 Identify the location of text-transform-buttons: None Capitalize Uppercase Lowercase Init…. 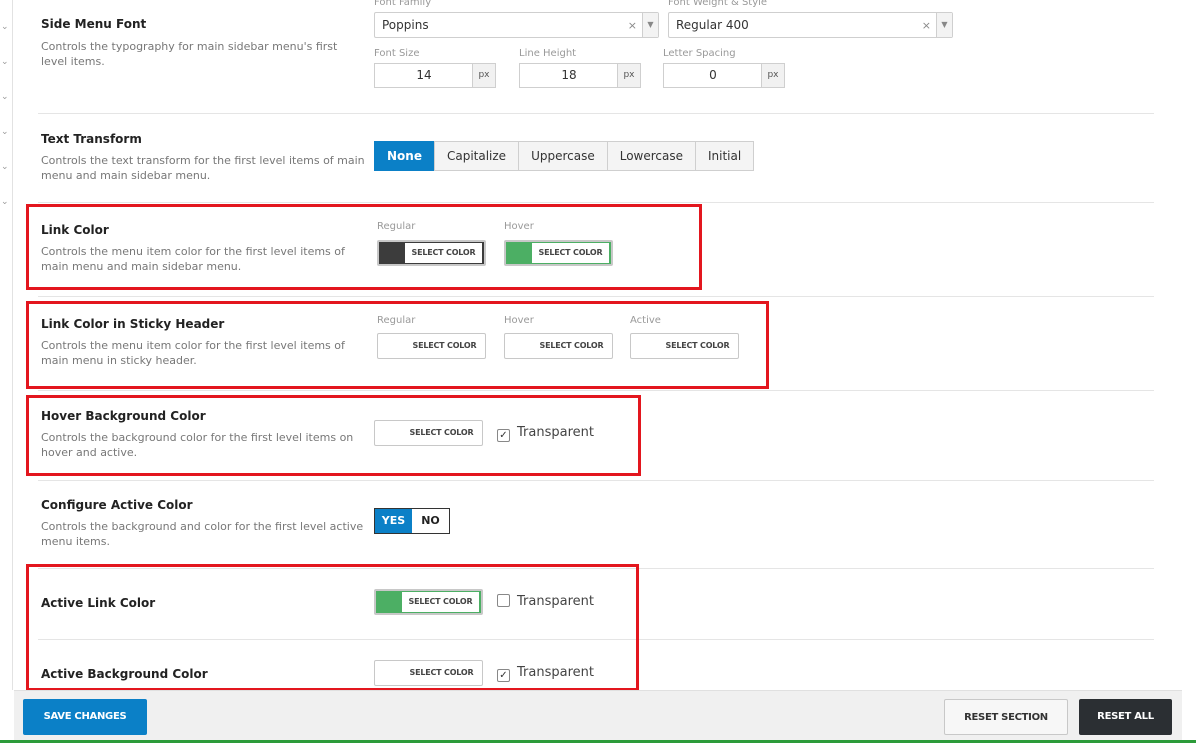
(564, 156).